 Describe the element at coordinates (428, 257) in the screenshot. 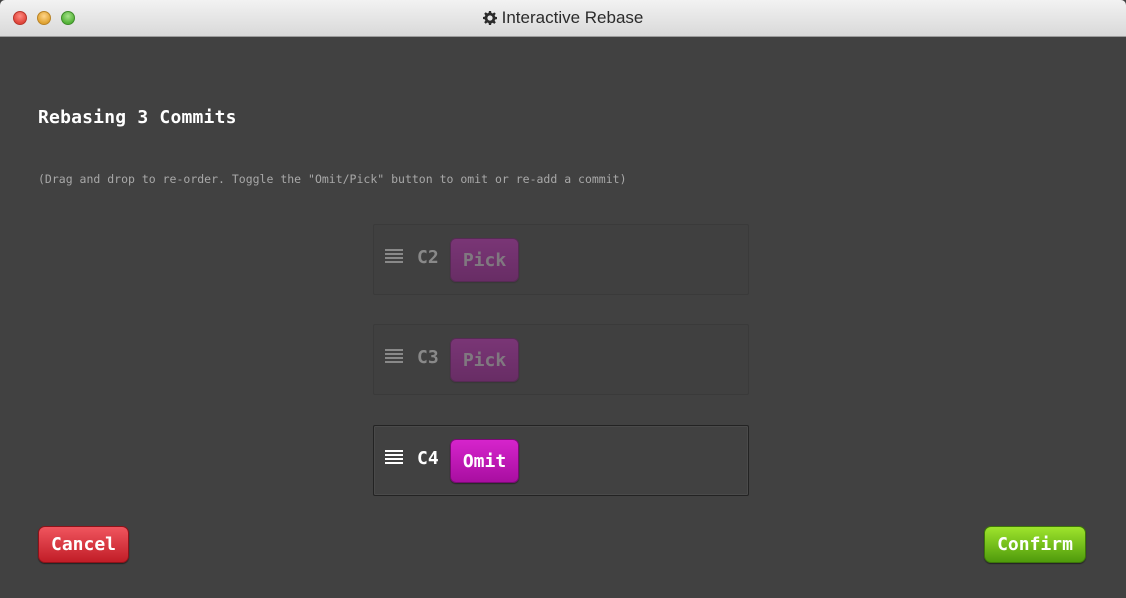

I see `commit-id: C2` at that location.